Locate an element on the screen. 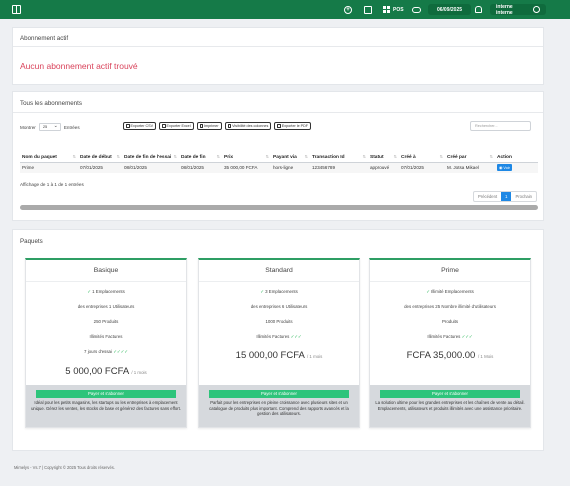 This screenshot has height=486, width=570. check-icon: ✓✓✓ is located at coordinates (296, 336).